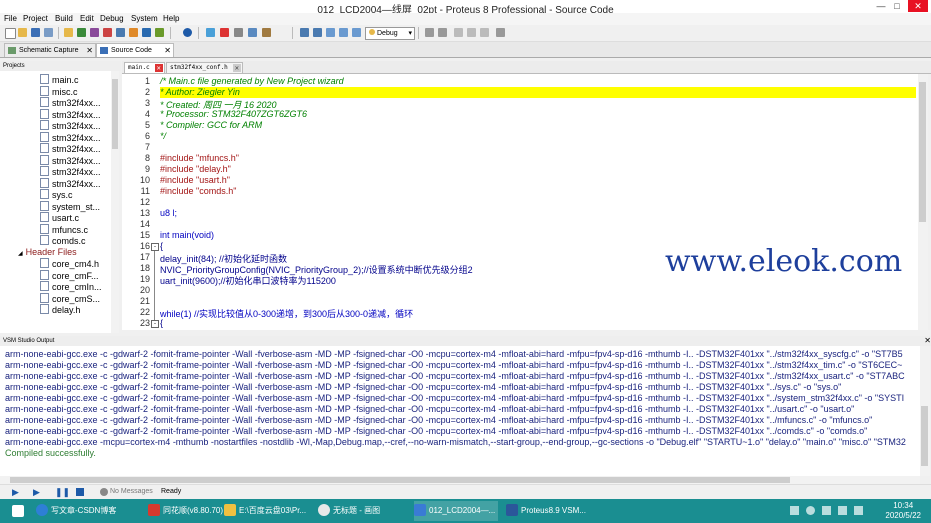 The width and height of the screenshot is (931, 523). I want to click on editor-tab-main-c: main.c ✕, so click(144, 67).